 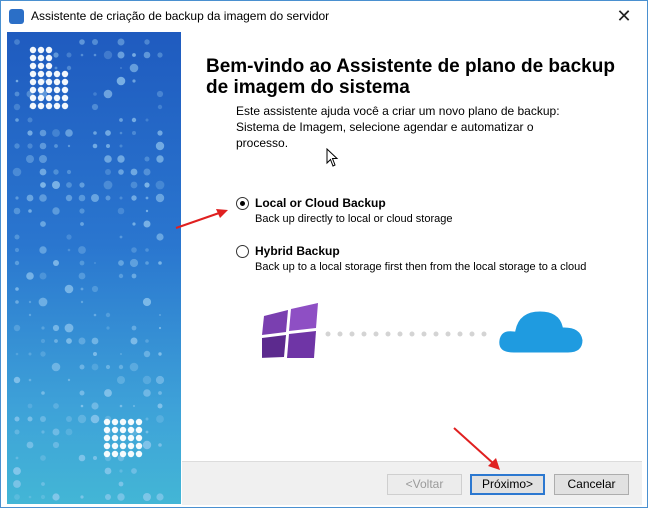 What do you see at coordinates (541, 332) in the screenshot?
I see `cloud-icon` at bounding box center [541, 332].